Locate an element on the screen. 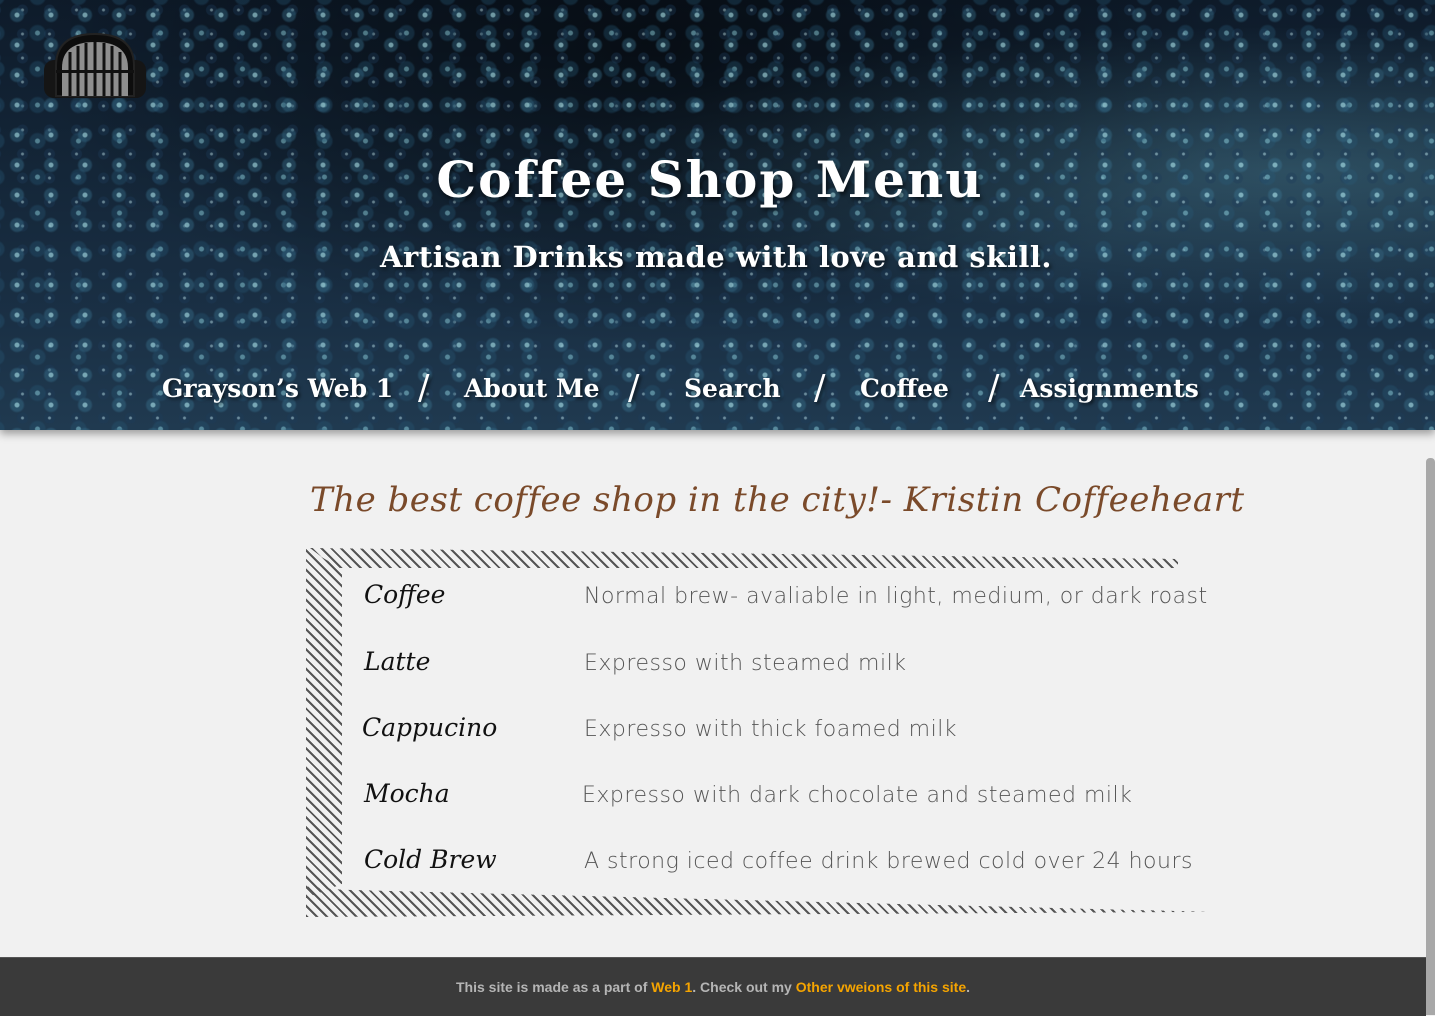  menu-item: Latte Expresso with steamed milk is located at coordinates (758, 667).